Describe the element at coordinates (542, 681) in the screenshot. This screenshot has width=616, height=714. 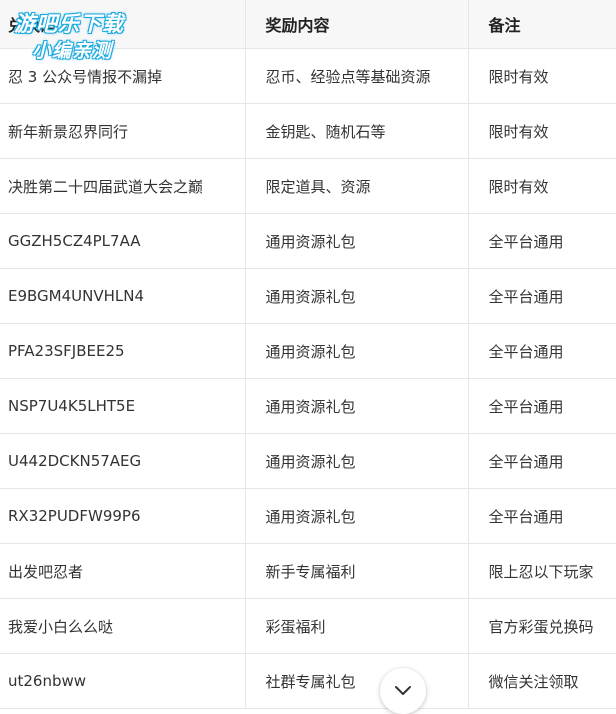
I see `cell-note: 微信关注领取` at that location.